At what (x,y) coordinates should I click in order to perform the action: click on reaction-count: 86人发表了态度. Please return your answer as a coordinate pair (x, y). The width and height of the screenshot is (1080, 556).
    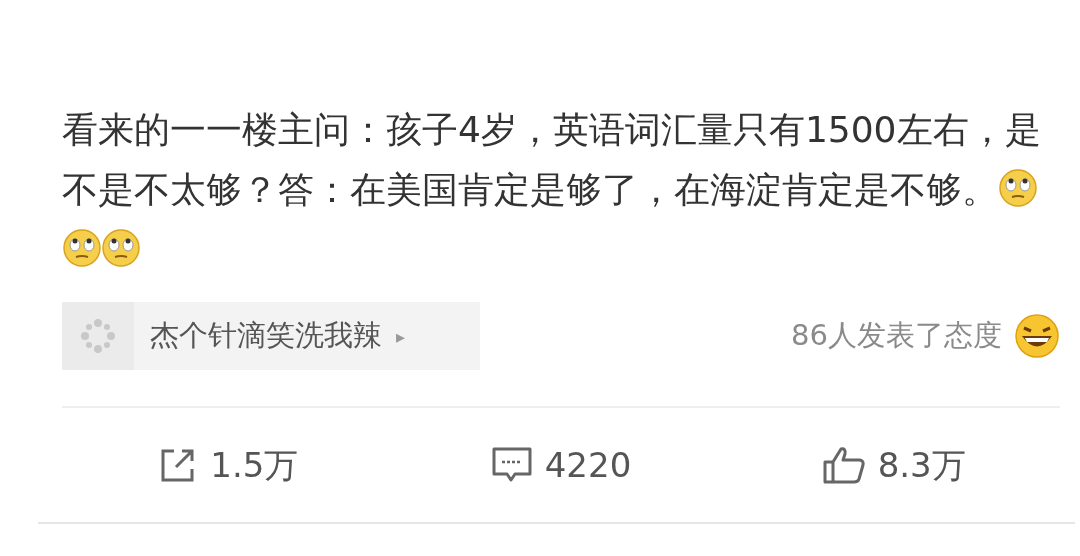
    Looking at the image, I should click on (896, 336).